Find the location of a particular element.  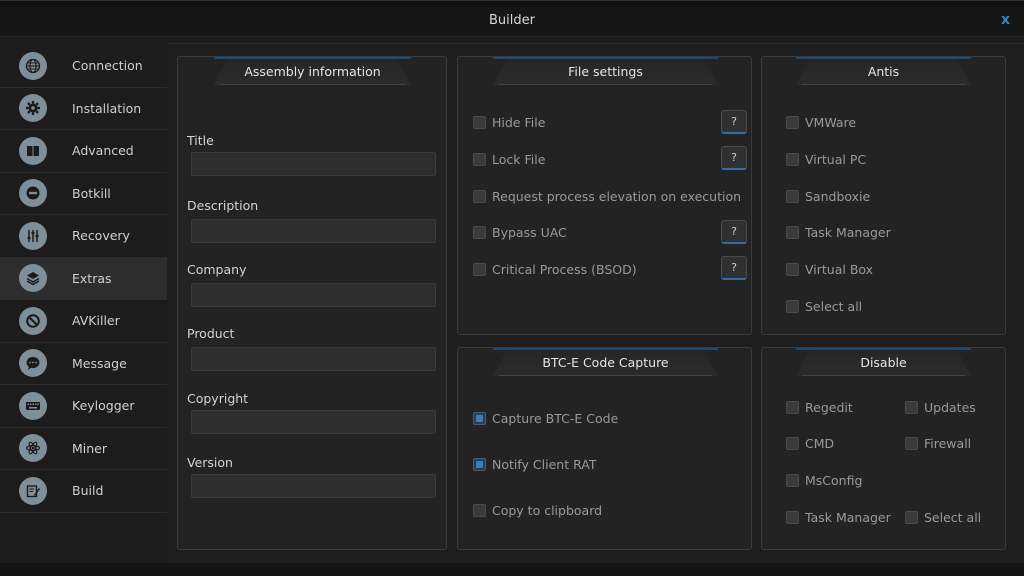

sidebar-item-avkiller: AVKiller is located at coordinates (83, 321).